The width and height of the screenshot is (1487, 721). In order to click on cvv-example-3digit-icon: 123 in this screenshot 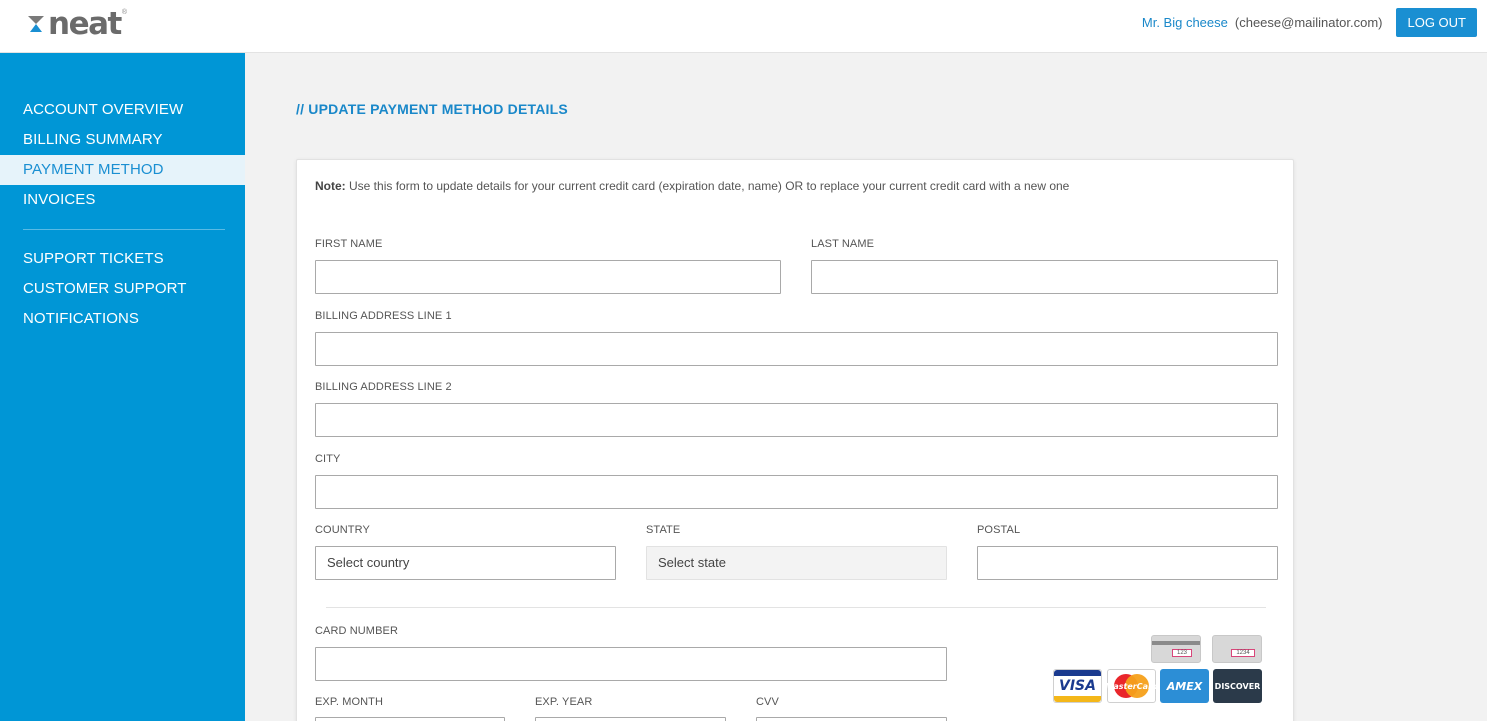, I will do `click(1176, 649)`.